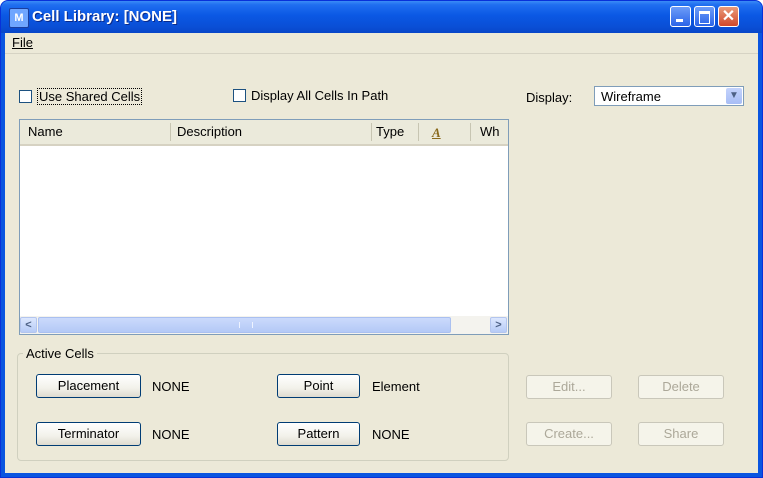 The width and height of the screenshot is (763, 478). Describe the element at coordinates (28, 325) in the screenshot. I see `scroll-left-button: <` at that location.